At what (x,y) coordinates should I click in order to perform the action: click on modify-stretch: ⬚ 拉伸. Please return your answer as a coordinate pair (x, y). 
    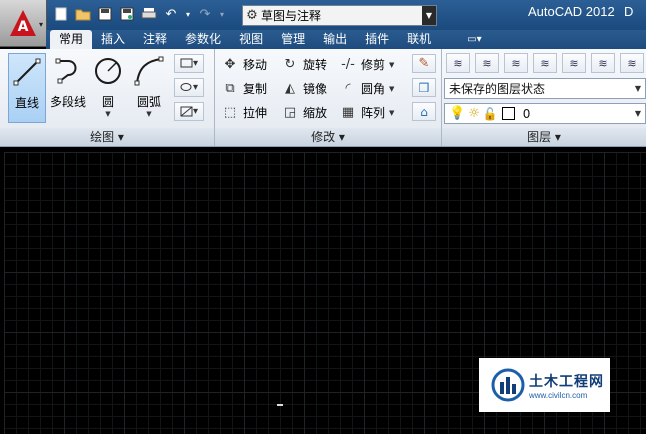
    Looking at the image, I should click on (244, 112).